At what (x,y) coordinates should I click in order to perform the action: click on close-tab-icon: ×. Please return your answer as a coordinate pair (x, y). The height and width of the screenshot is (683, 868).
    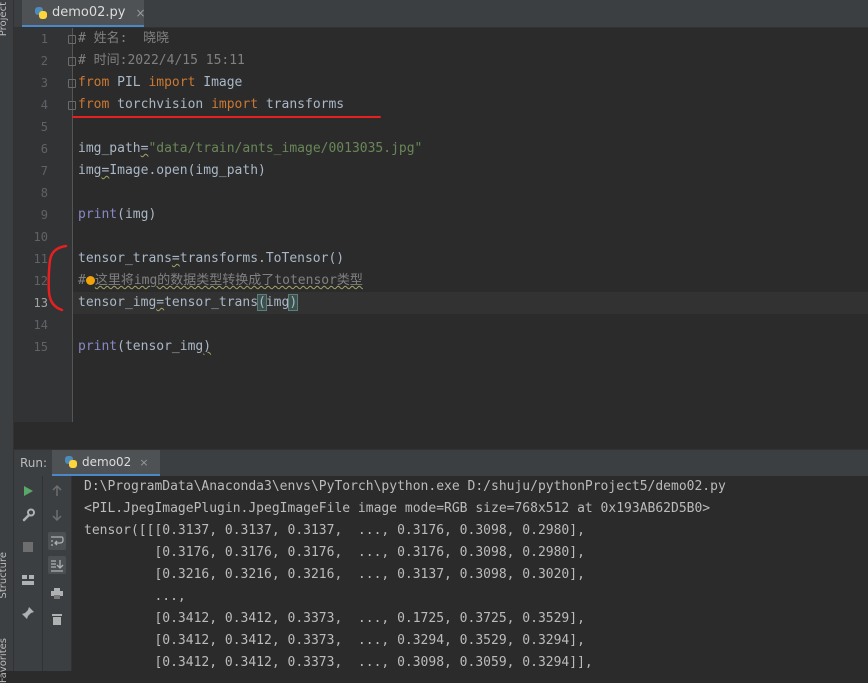
    Looking at the image, I should click on (141, 13).